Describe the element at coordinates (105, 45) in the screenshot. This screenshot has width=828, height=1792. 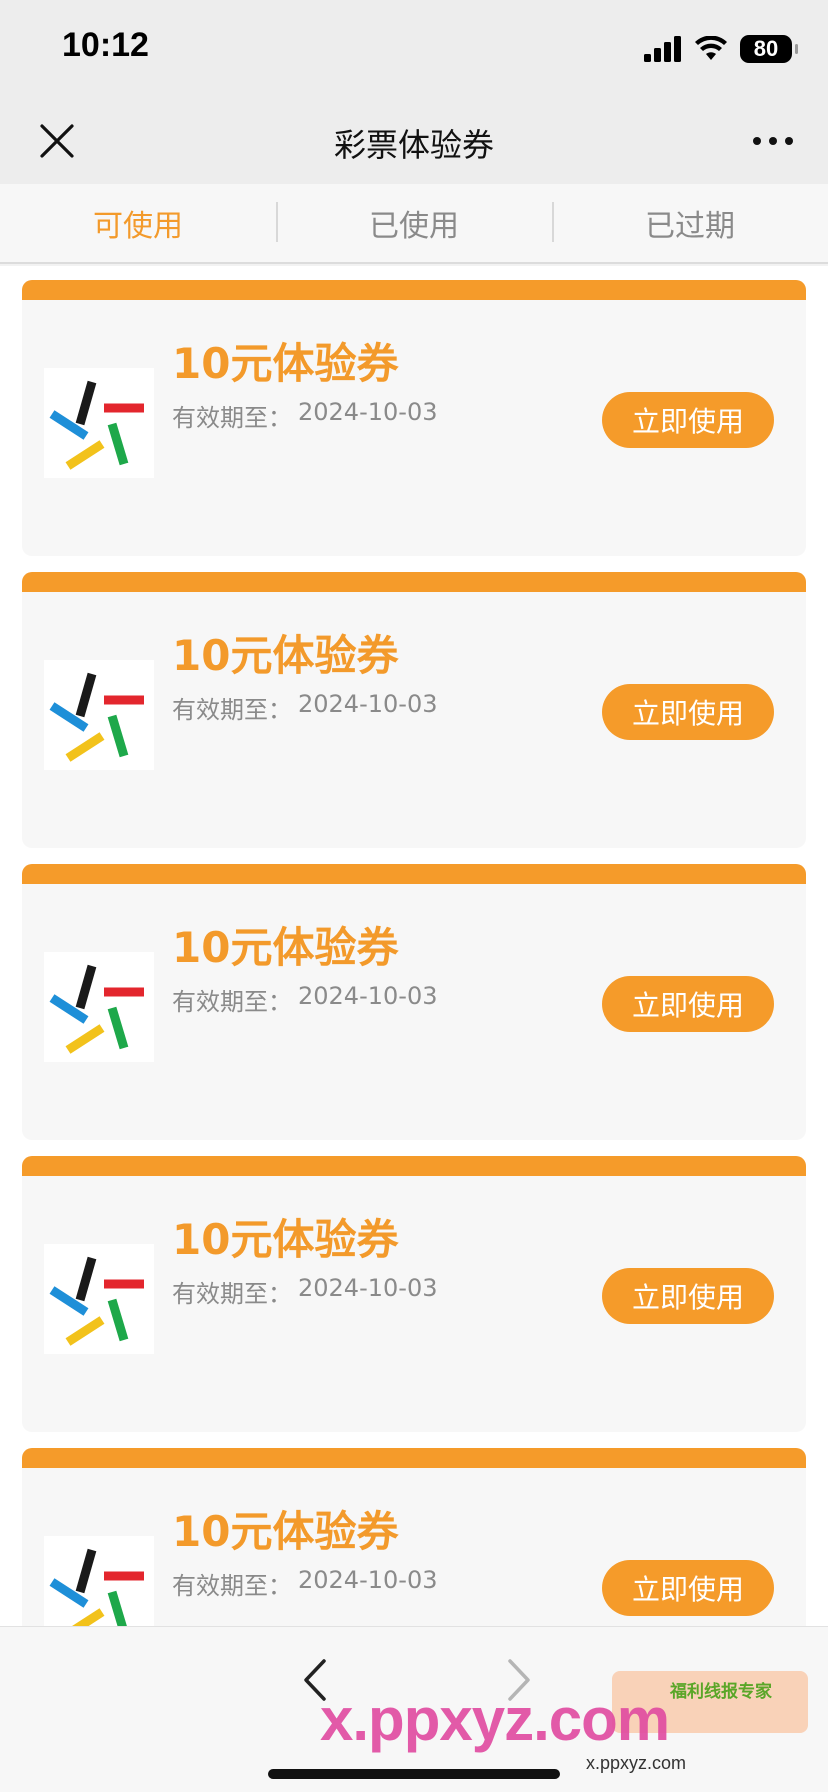
I see `status-time: 10:12` at that location.